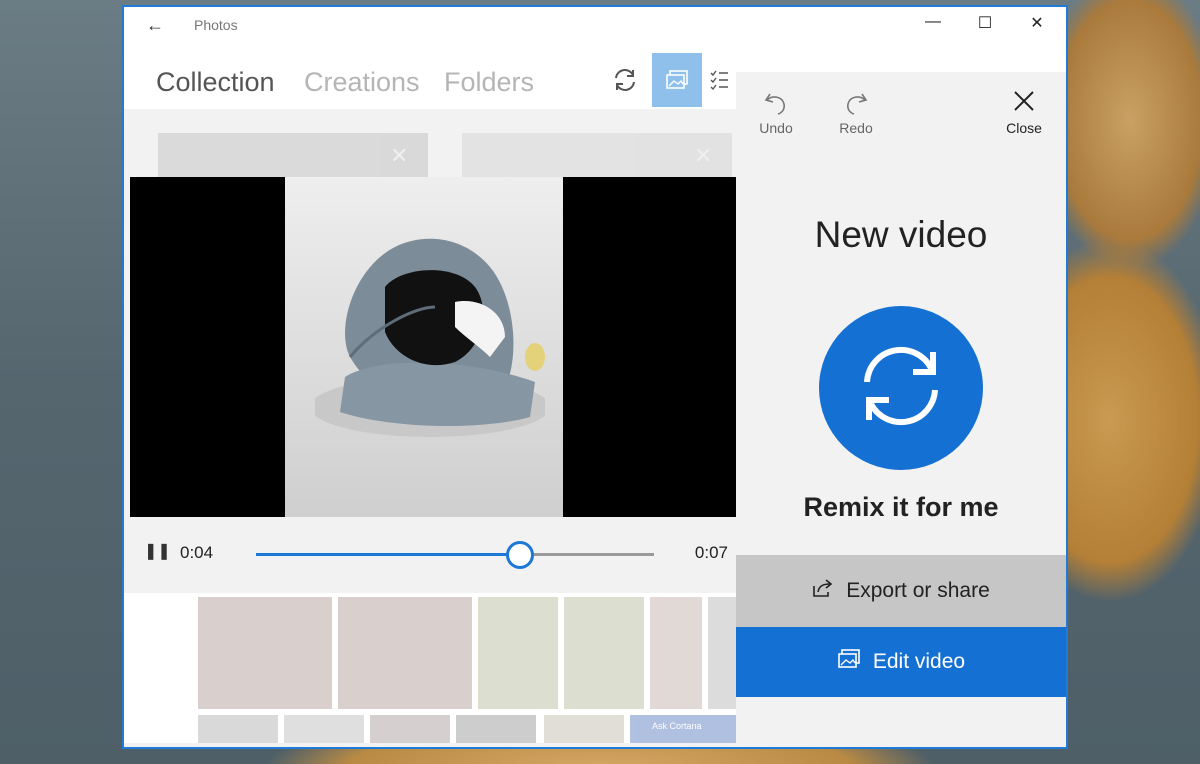  Describe the element at coordinates (711, 552) in the screenshot. I see `end-time: 0:07` at that location.